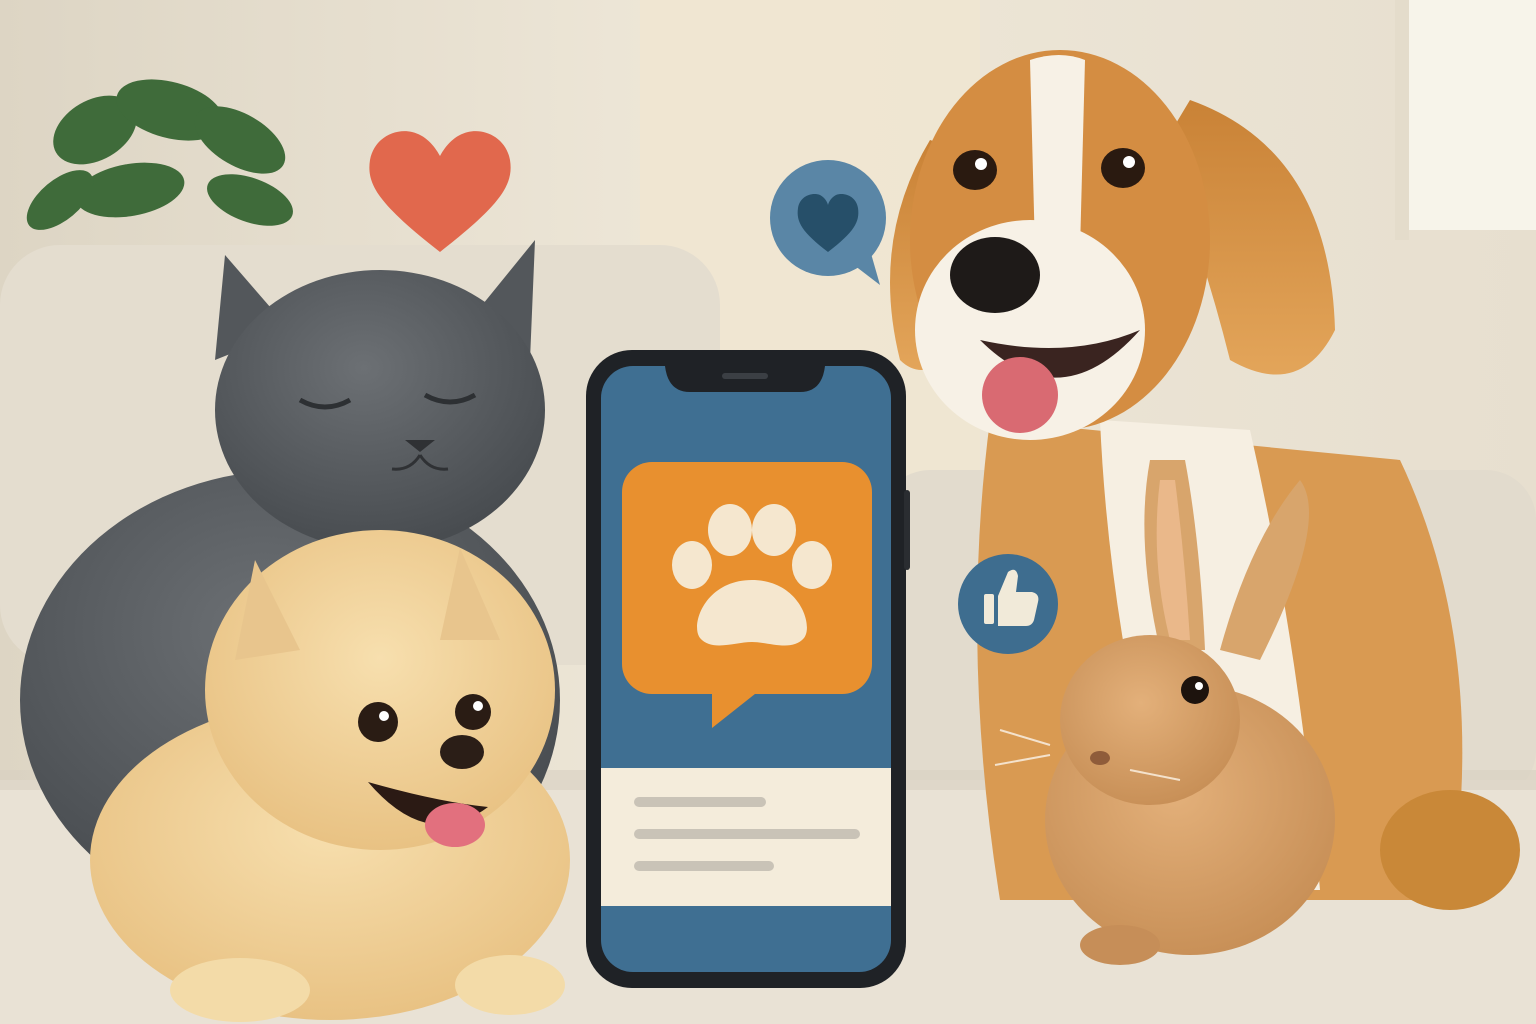  What do you see at coordinates (1468, 115) in the screenshot?
I see `window` at bounding box center [1468, 115].